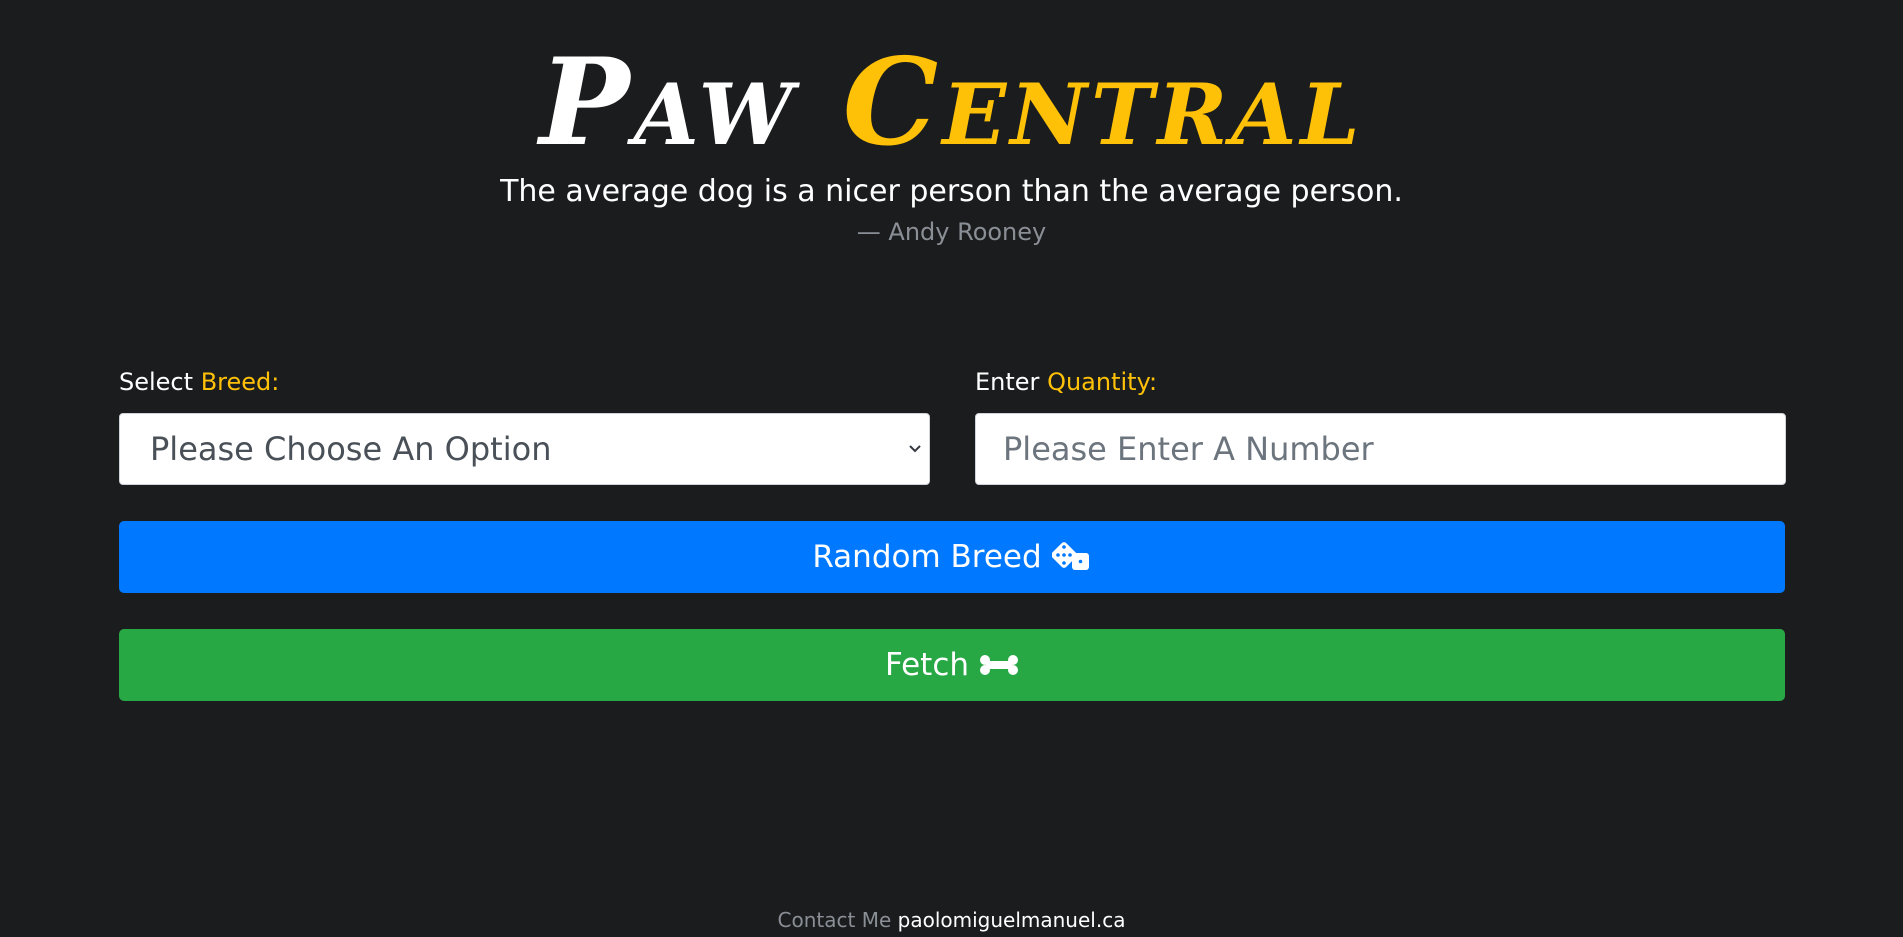 Image resolution: width=1903 pixels, height=937 pixels. Describe the element at coordinates (834, 920) in the screenshot. I see `contact-text: Contact Me` at that location.